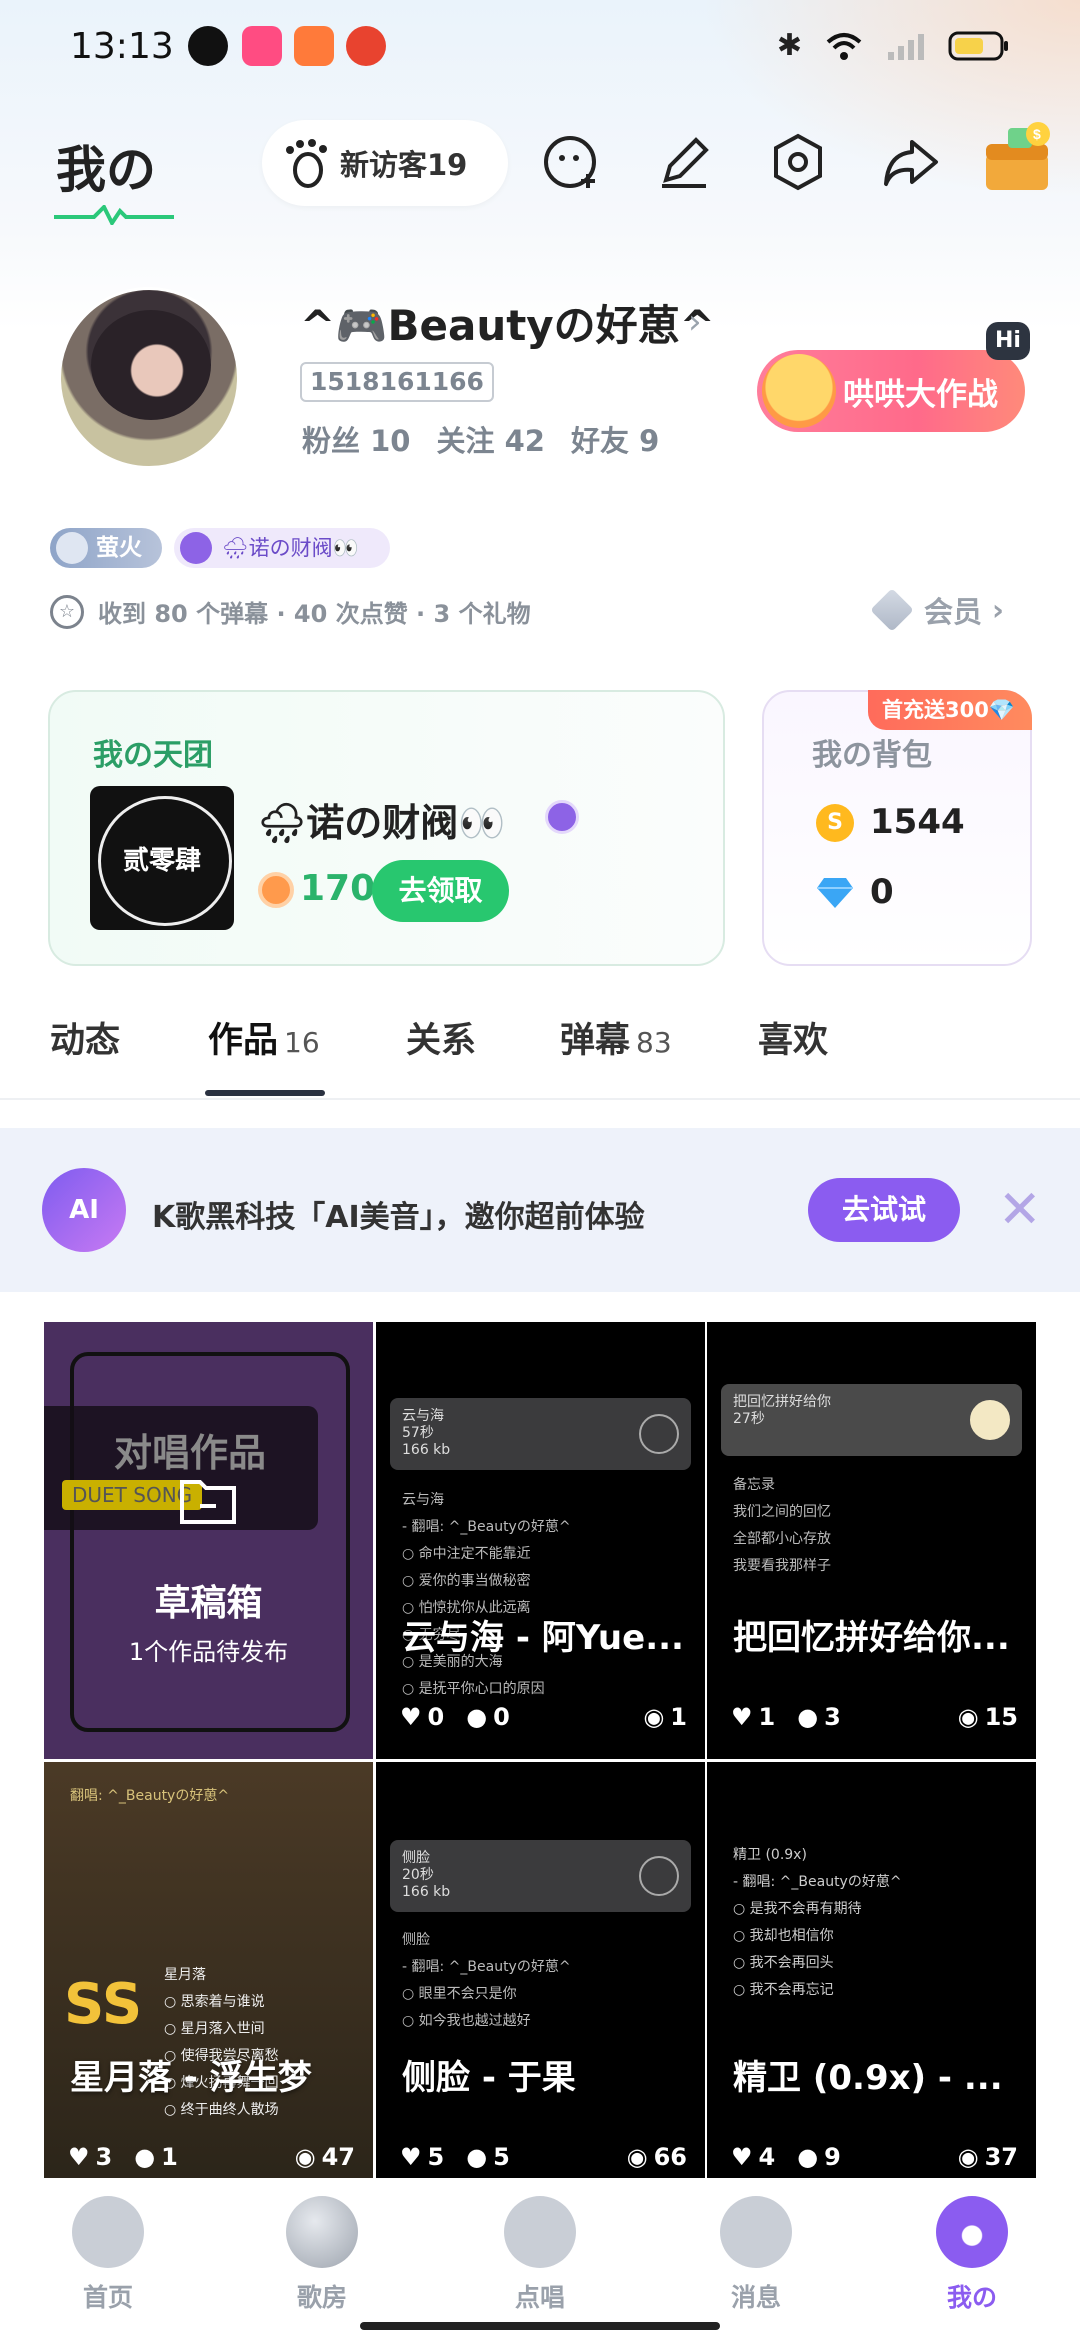 This screenshot has height=2340, width=1080. What do you see at coordinates (906, 46) in the screenshot?
I see `signal-icon` at bounding box center [906, 46].